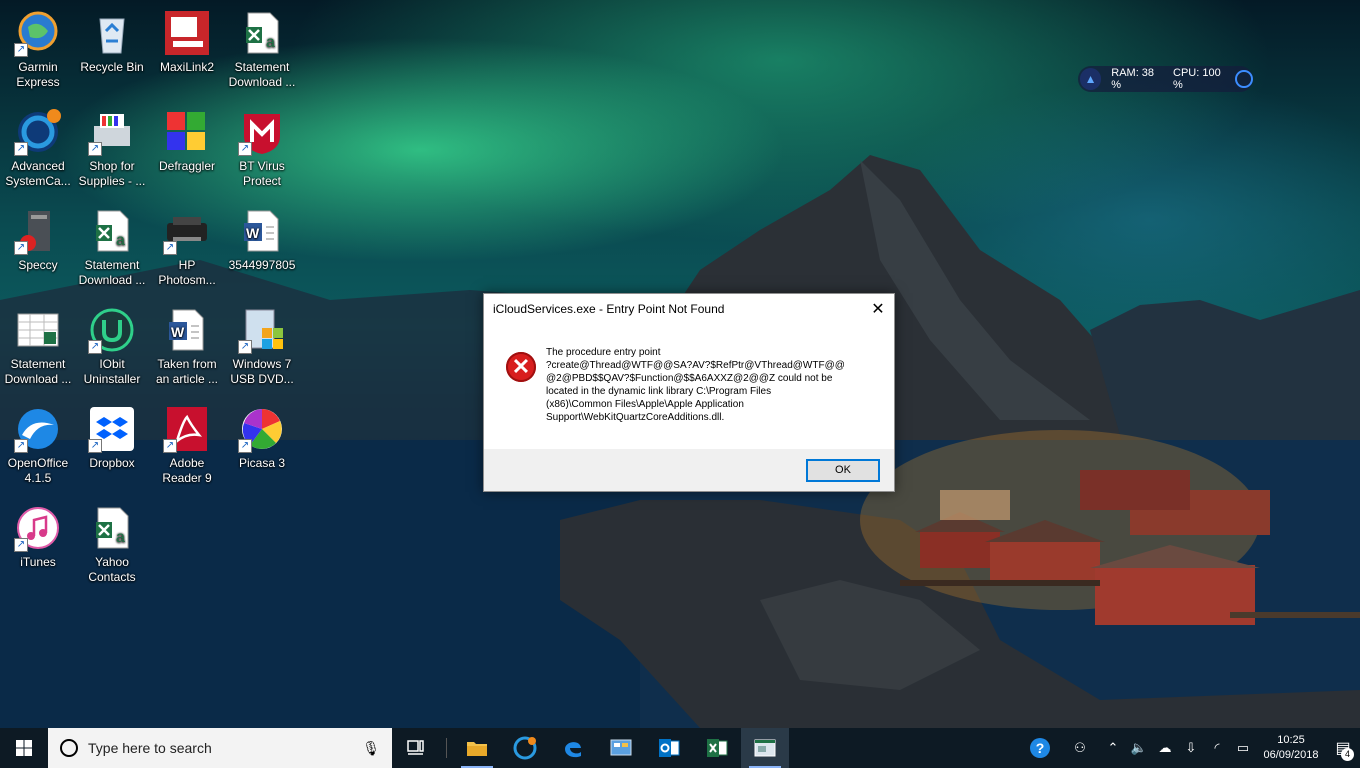 The width and height of the screenshot is (1360, 768). What do you see at coordinates (573, 748) in the screenshot?
I see `edge-button` at bounding box center [573, 748].